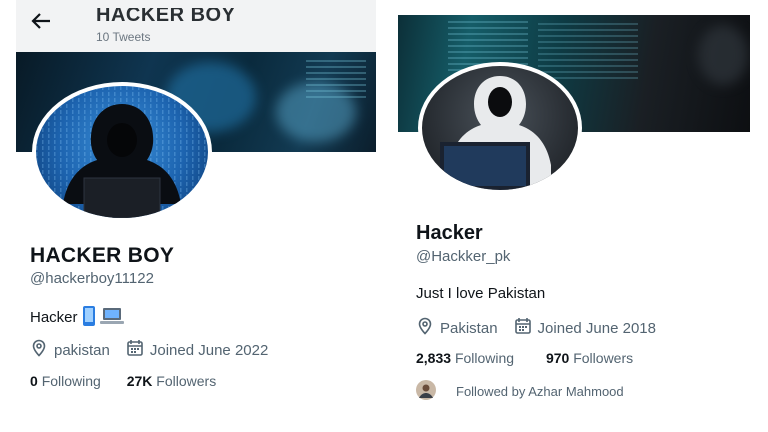 Image resolution: width=768 pixels, height=432 pixels. I want to click on back-arrow-icon, so click(41, 23).